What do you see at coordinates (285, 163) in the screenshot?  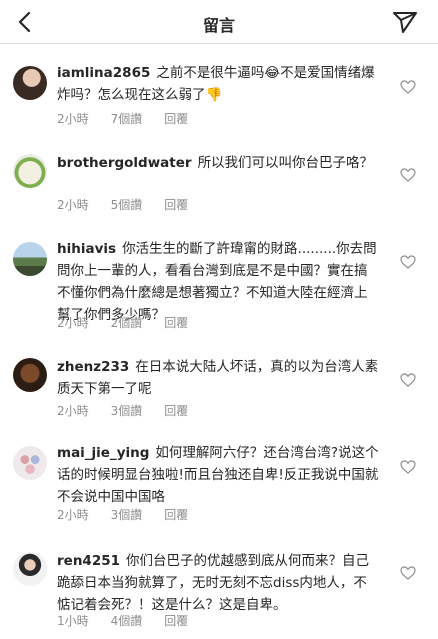 I see `comment-body: 所以我们可以叫你台巴子咯？` at bounding box center [285, 163].